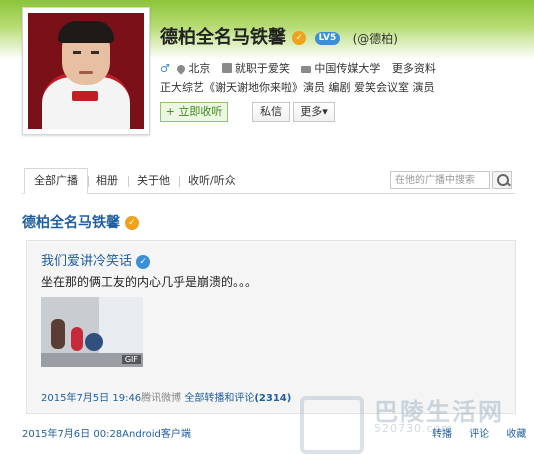 This screenshot has height=454, width=534. Describe the element at coordinates (86, 261) in the screenshot. I see `retweet-author-name: 我们爱讲冷笑话` at that location.